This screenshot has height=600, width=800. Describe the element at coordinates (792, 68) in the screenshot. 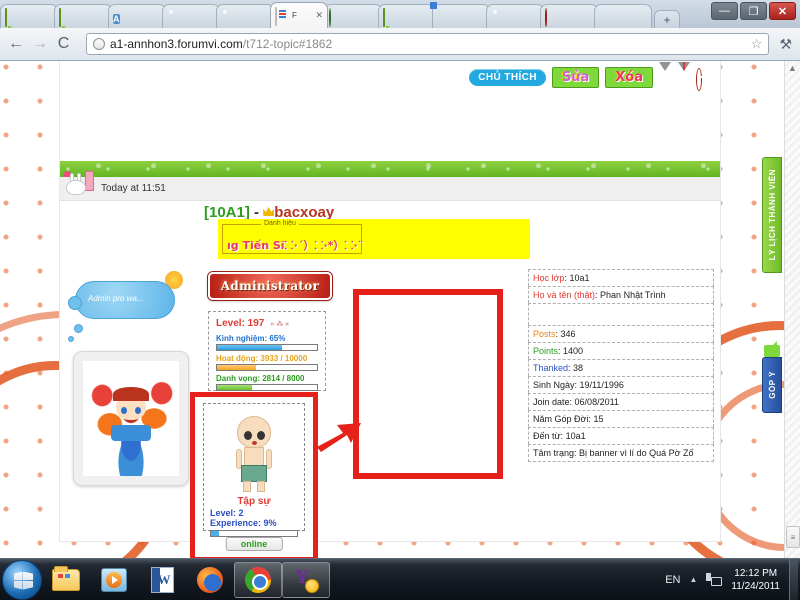

I see `scroll-up-arrow-icon: ▲` at that location.